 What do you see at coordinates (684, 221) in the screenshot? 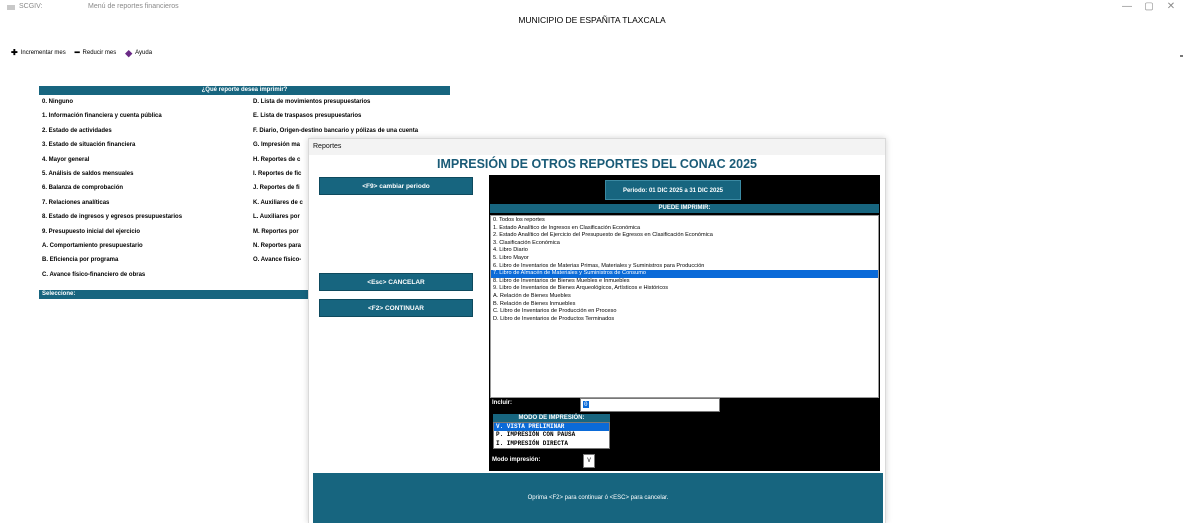
I see `report-list-item: 0. Todos los reportes` at bounding box center [684, 221].